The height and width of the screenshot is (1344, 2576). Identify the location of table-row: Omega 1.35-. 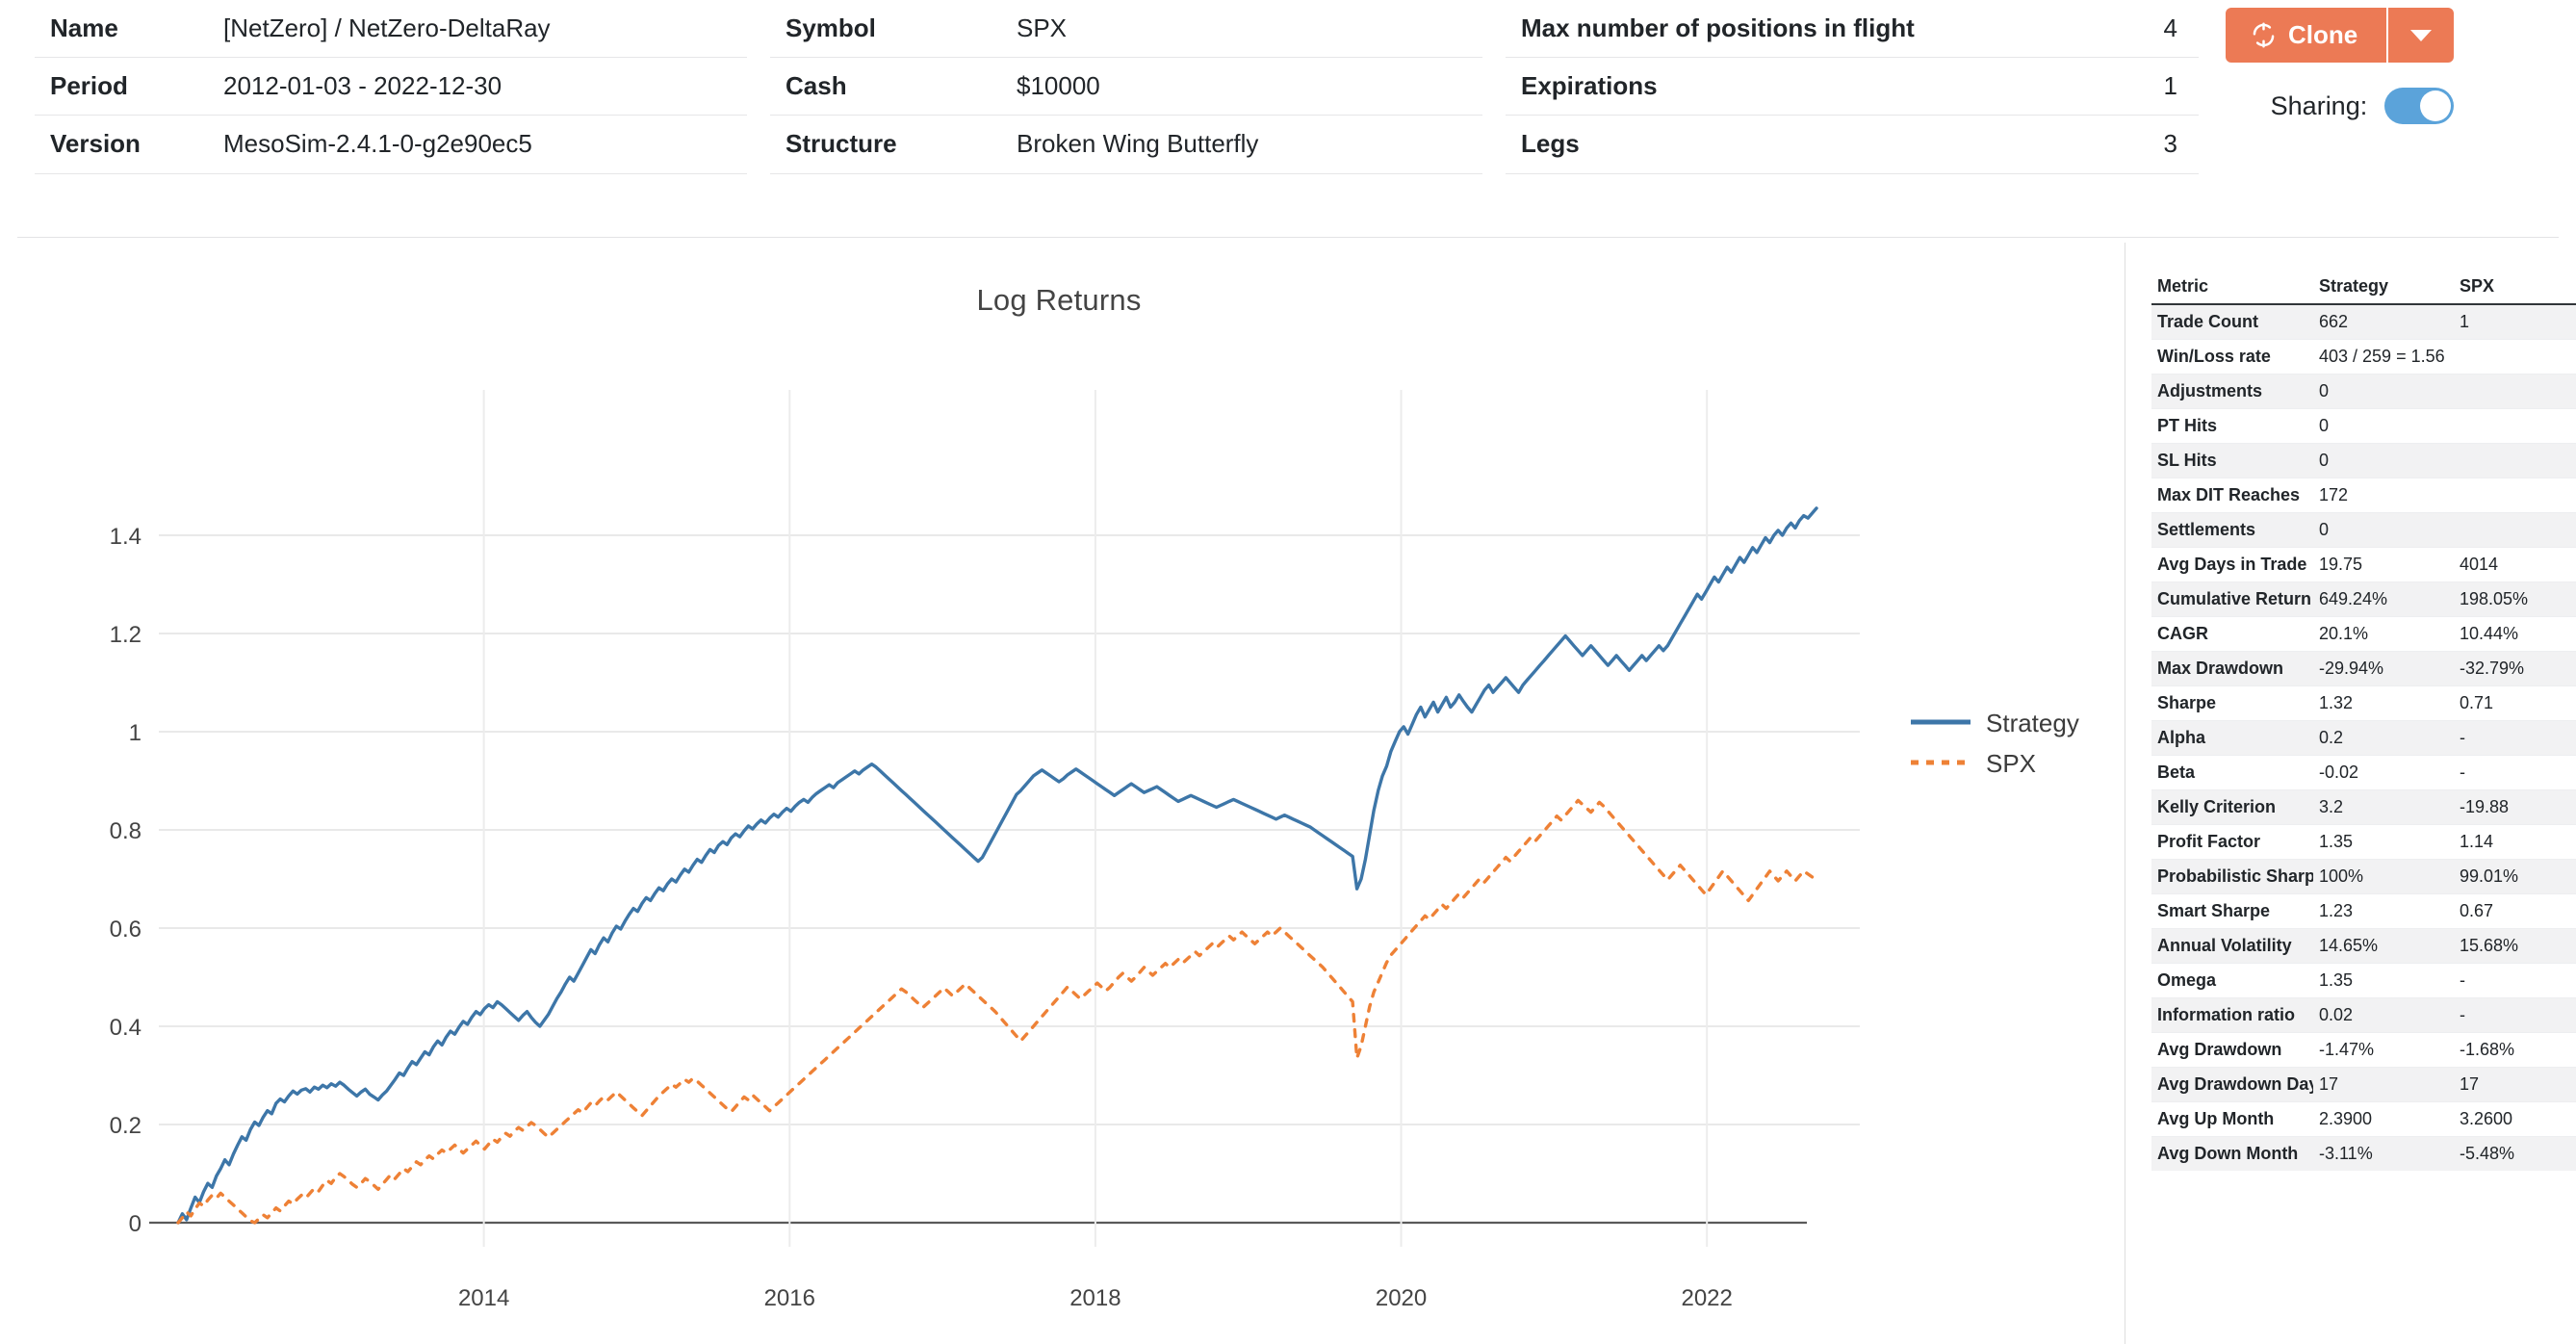
(2363, 981).